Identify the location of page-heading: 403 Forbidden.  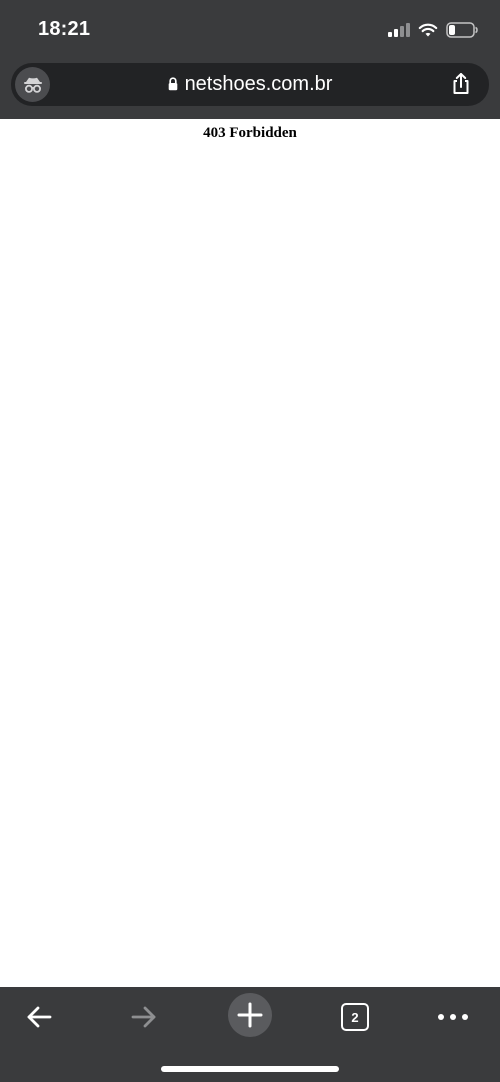
(250, 133).